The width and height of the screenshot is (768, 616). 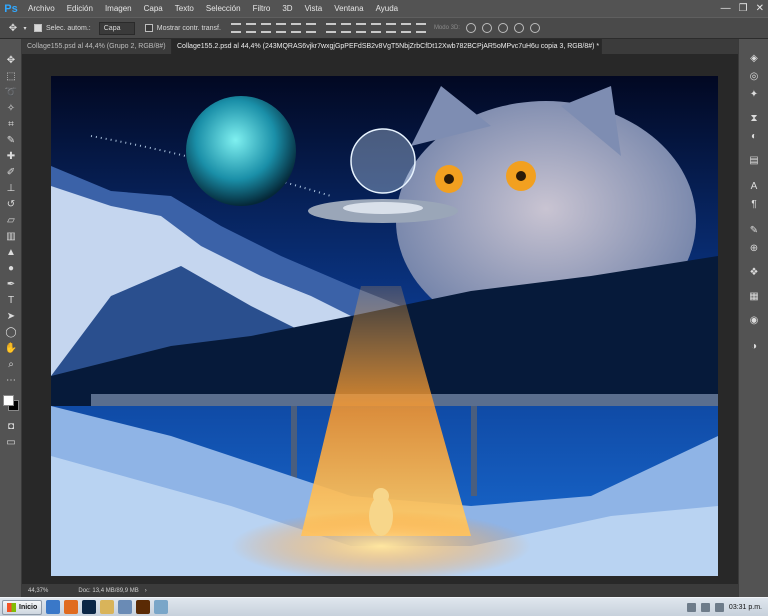 What do you see at coordinates (387, 8) in the screenshot?
I see `menu-ayuda: Ayuda` at bounding box center [387, 8].